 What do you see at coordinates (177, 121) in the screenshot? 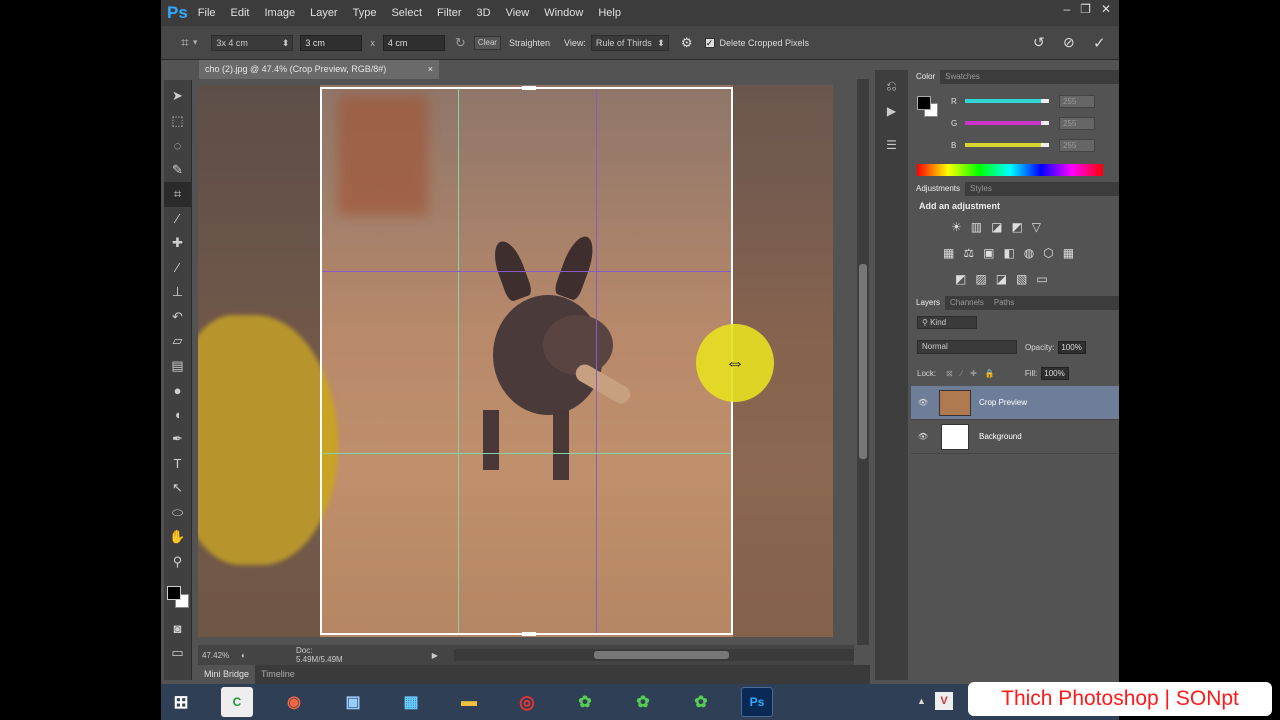
I see `marquee-tool-icon: ⬚` at bounding box center [177, 121].